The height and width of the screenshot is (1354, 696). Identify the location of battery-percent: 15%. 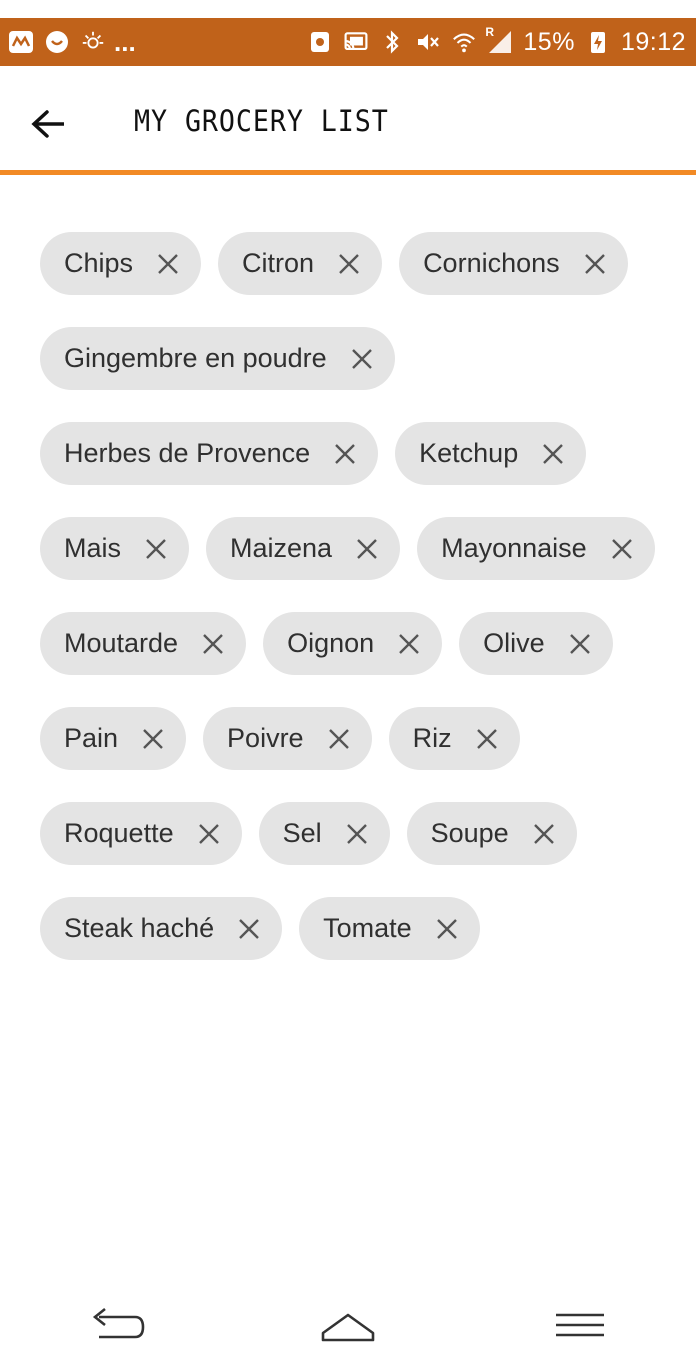
(549, 41).